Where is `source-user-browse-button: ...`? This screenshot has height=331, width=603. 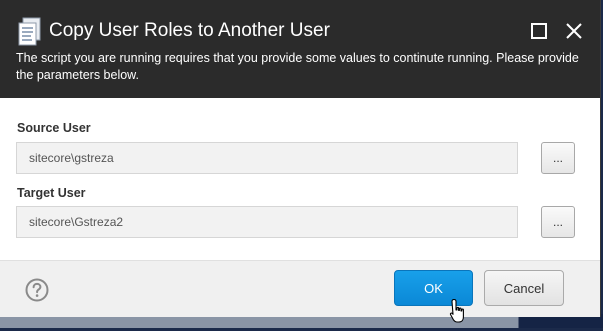
source-user-browse-button: ... is located at coordinates (558, 158).